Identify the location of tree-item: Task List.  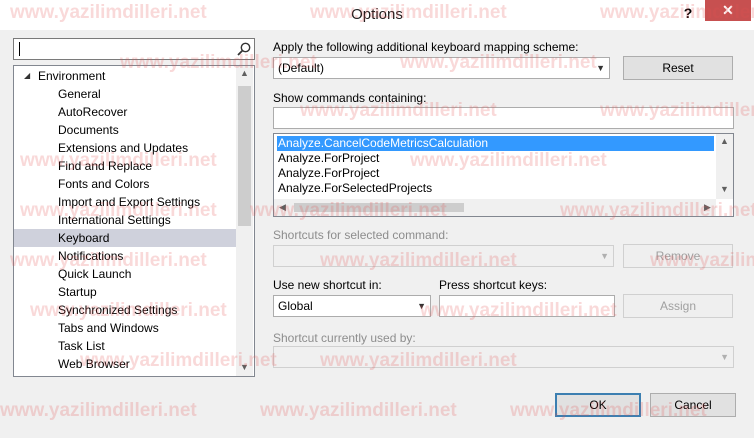
(125, 346).